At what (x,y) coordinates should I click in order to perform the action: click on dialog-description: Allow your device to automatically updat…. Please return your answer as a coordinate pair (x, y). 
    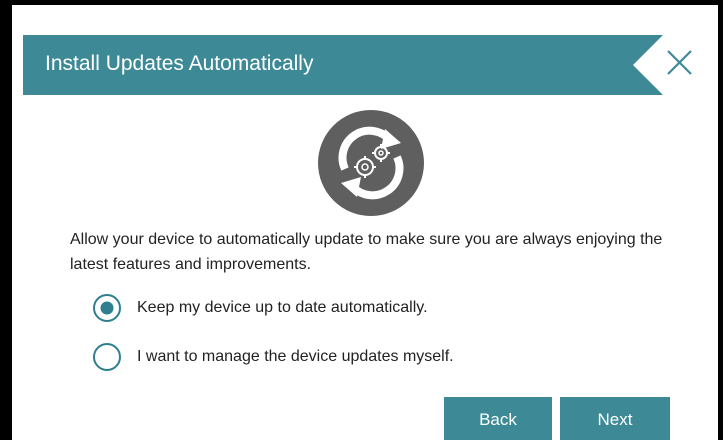
    Looking at the image, I should click on (366, 252).